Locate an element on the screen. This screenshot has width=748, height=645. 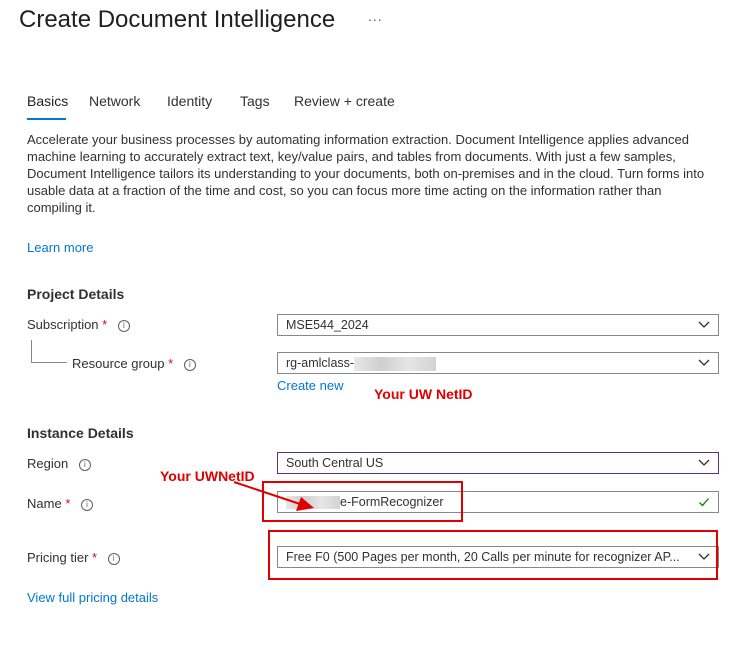
project-details-heading: Project Details is located at coordinates (76, 294).